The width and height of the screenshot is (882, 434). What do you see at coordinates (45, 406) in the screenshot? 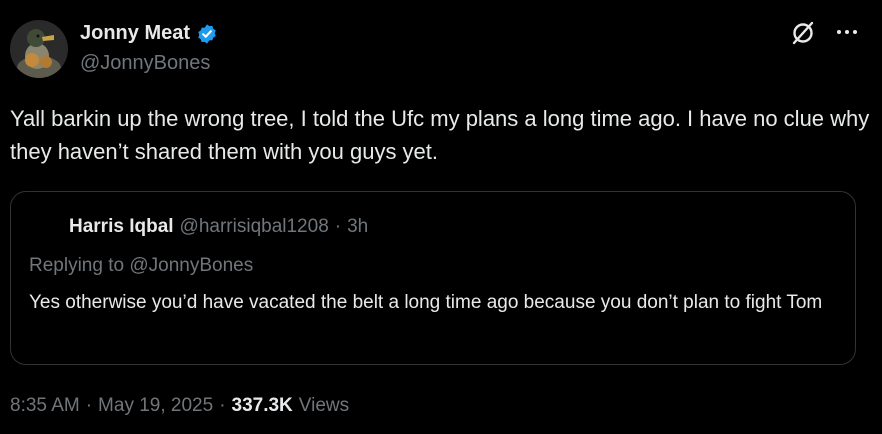
I see `post-time: 8:35 AM` at bounding box center [45, 406].